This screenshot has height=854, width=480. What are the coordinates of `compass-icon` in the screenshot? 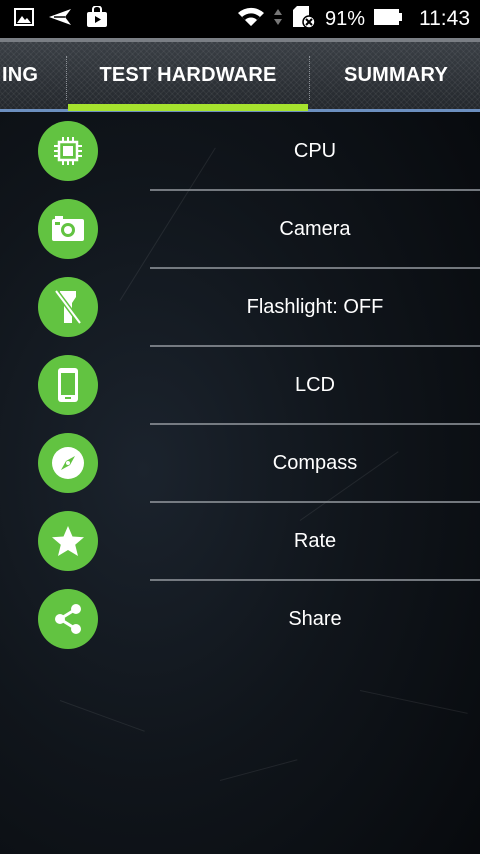 It's located at (68, 463).